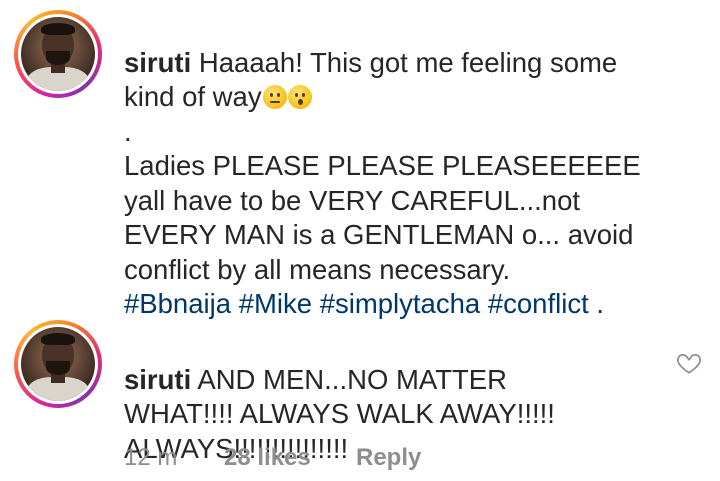 The height and width of the screenshot is (481, 720). Describe the element at coordinates (267, 458) in the screenshot. I see `likes-count: 28 likes` at that location.